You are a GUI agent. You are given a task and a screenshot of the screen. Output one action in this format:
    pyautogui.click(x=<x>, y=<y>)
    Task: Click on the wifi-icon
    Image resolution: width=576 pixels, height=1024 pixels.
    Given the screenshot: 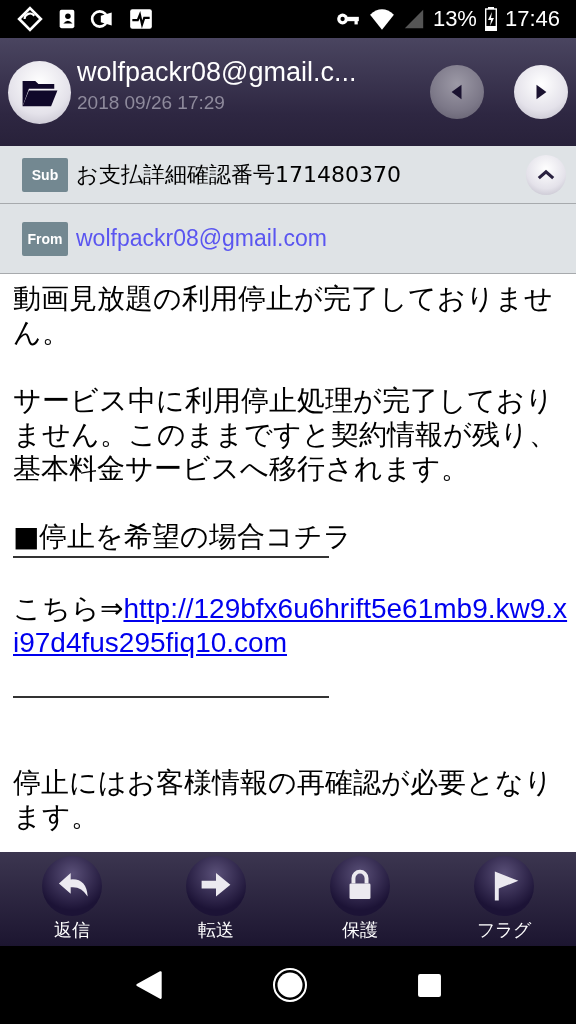 What is the action you would take?
    pyautogui.click(x=381, y=19)
    